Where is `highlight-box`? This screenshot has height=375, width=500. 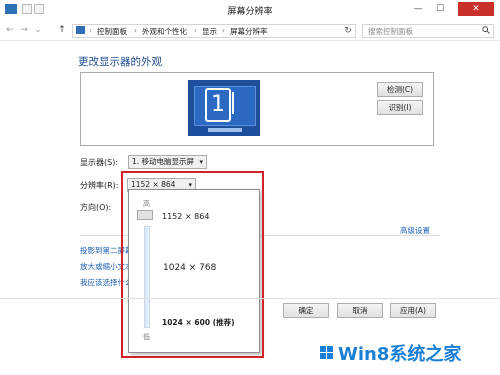
highlight-box is located at coordinates (192, 264).